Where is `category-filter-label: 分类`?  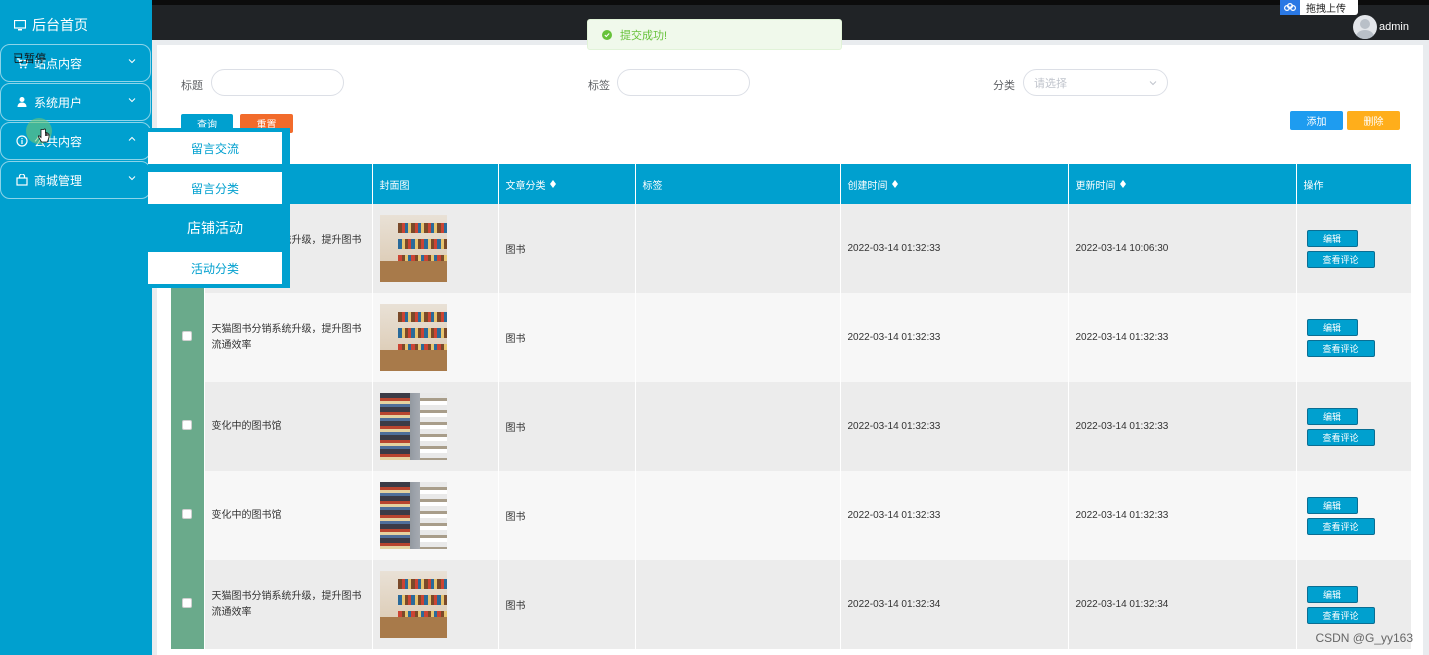 category-filter-label: 分类 is located at coordinates (1004, 86).